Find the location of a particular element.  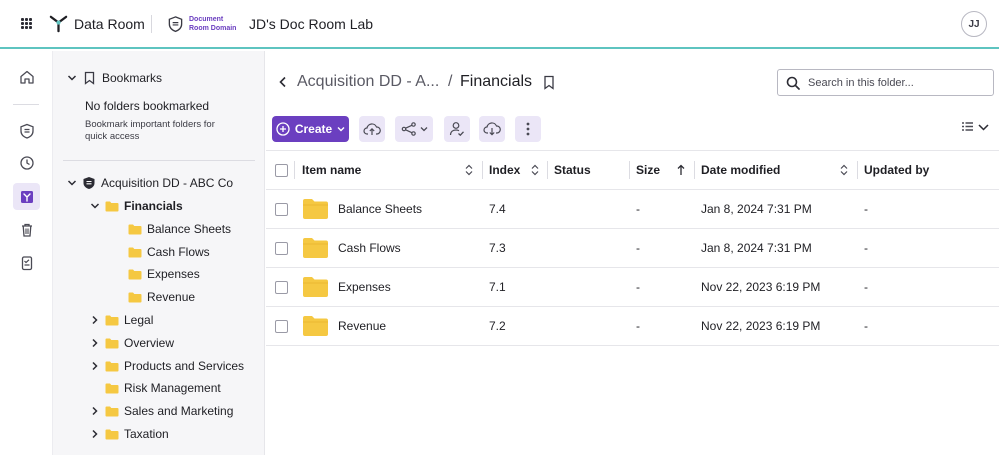

cloud-download-icon is located at coordinates (492, 129).